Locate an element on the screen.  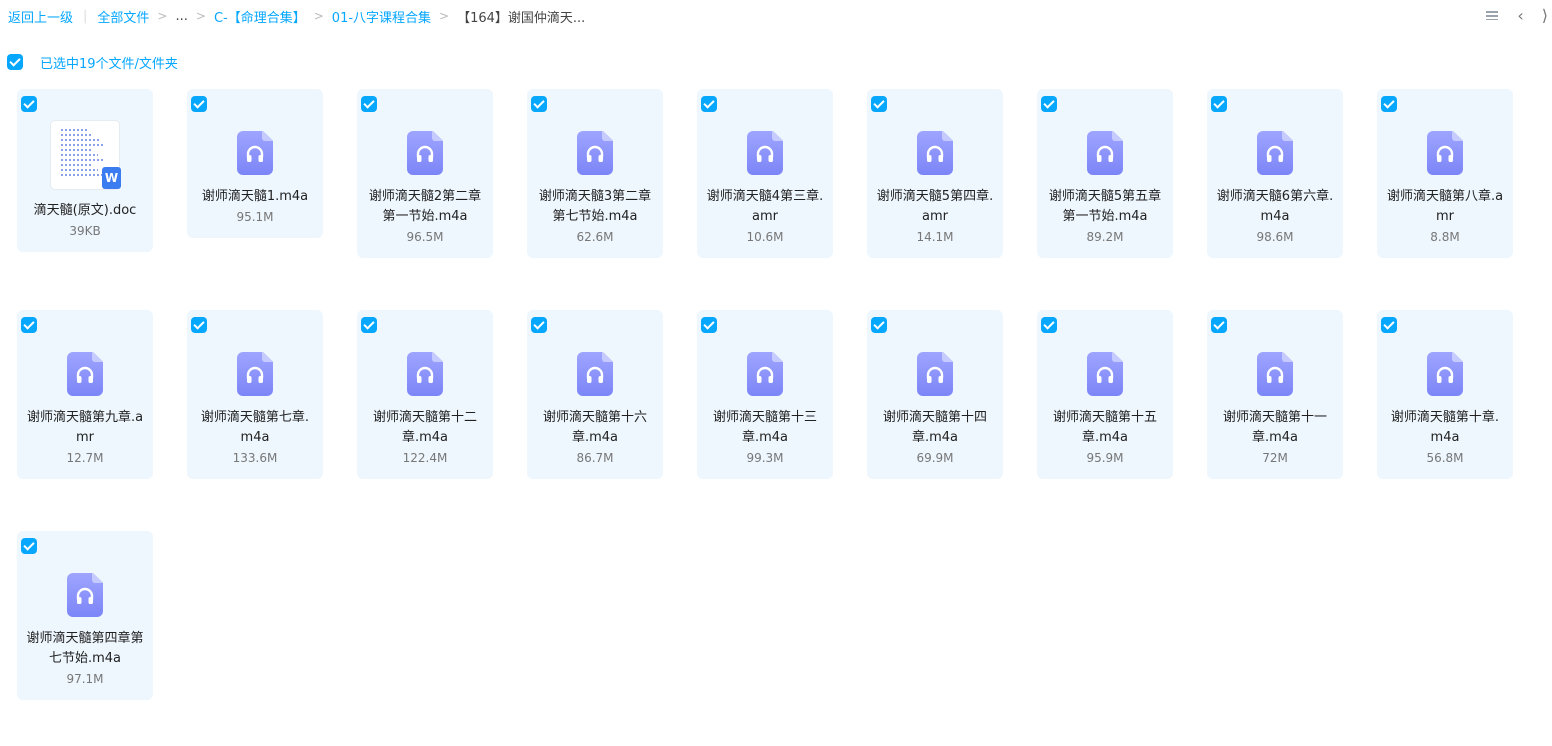
file-name: 谢师滴天髓第十四章.m4a is located at coordinates (934, 427).